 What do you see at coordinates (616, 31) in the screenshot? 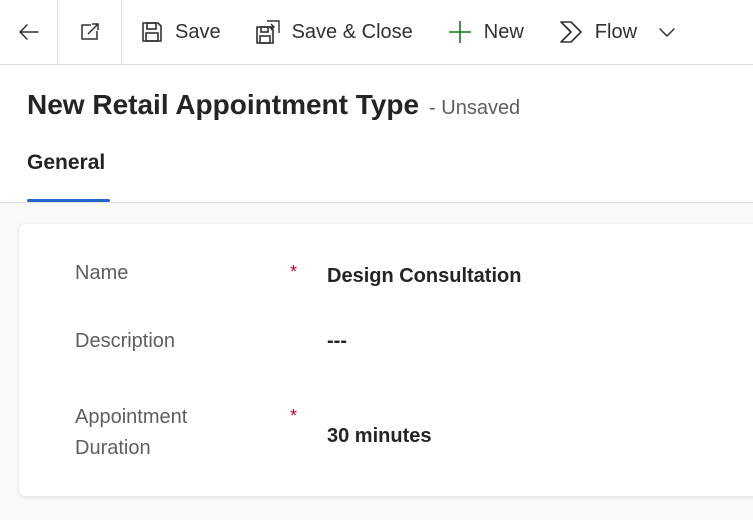
I see `flow-label: Flow` at bounding box center [616, 31].